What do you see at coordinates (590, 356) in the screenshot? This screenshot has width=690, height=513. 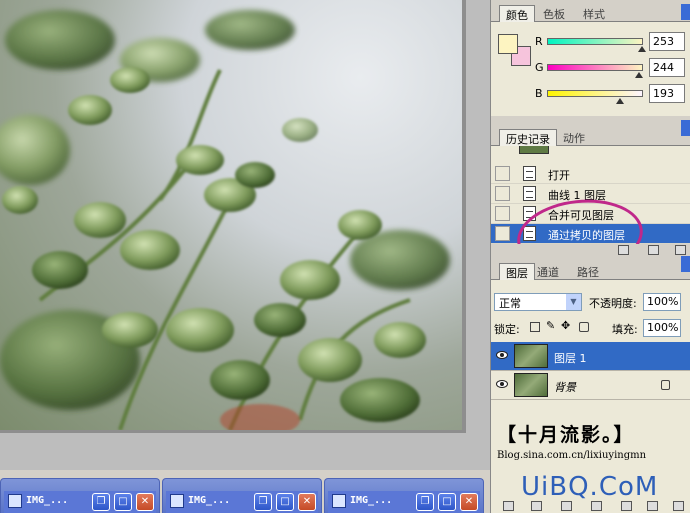 I see `layer-row-selected: 图层 1` at bounding box center [590, 356].